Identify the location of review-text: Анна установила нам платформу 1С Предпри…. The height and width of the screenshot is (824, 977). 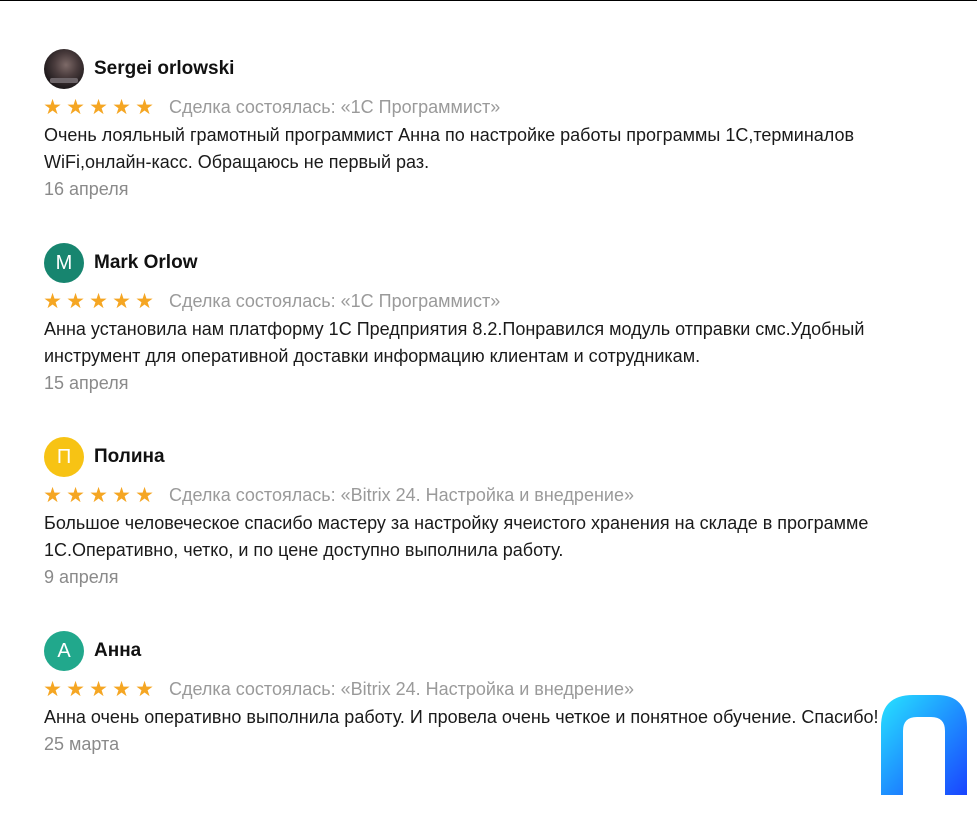
(454, 342).